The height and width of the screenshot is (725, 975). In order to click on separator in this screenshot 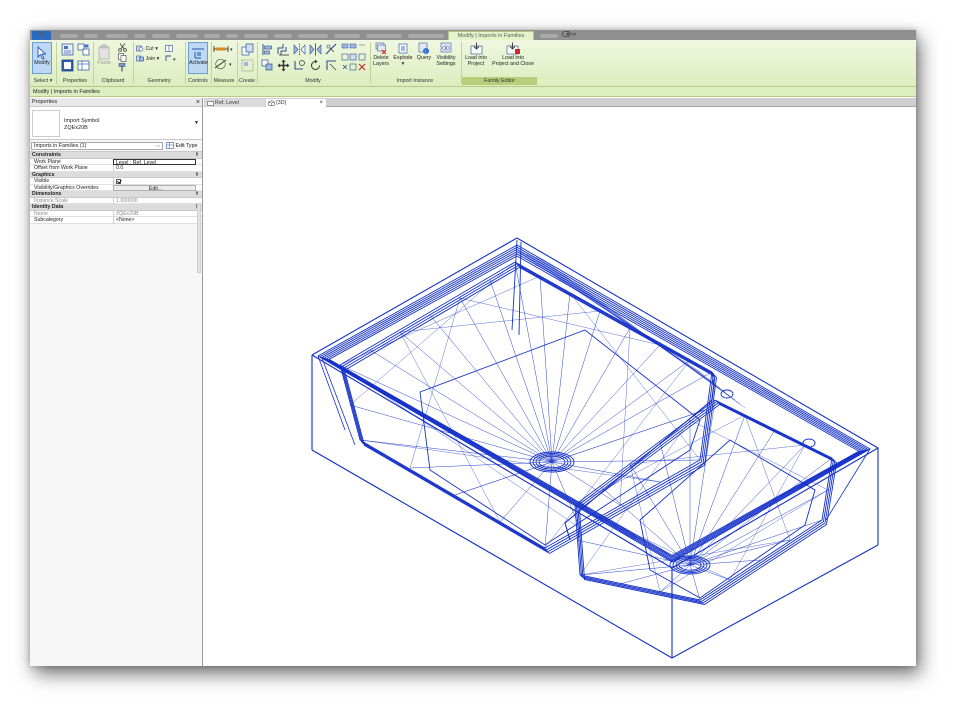, I will do `click(56, 63)`.